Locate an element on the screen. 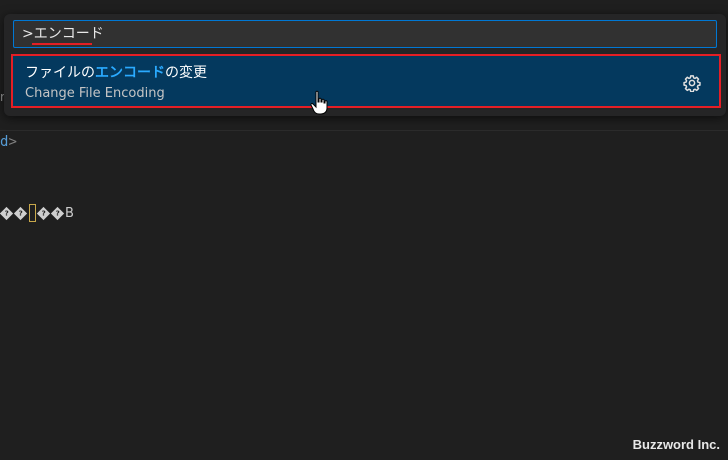 The image size is (728, 460). command-result-title: ファイルのエンコードの変更 is located at coordinates (116, 72).